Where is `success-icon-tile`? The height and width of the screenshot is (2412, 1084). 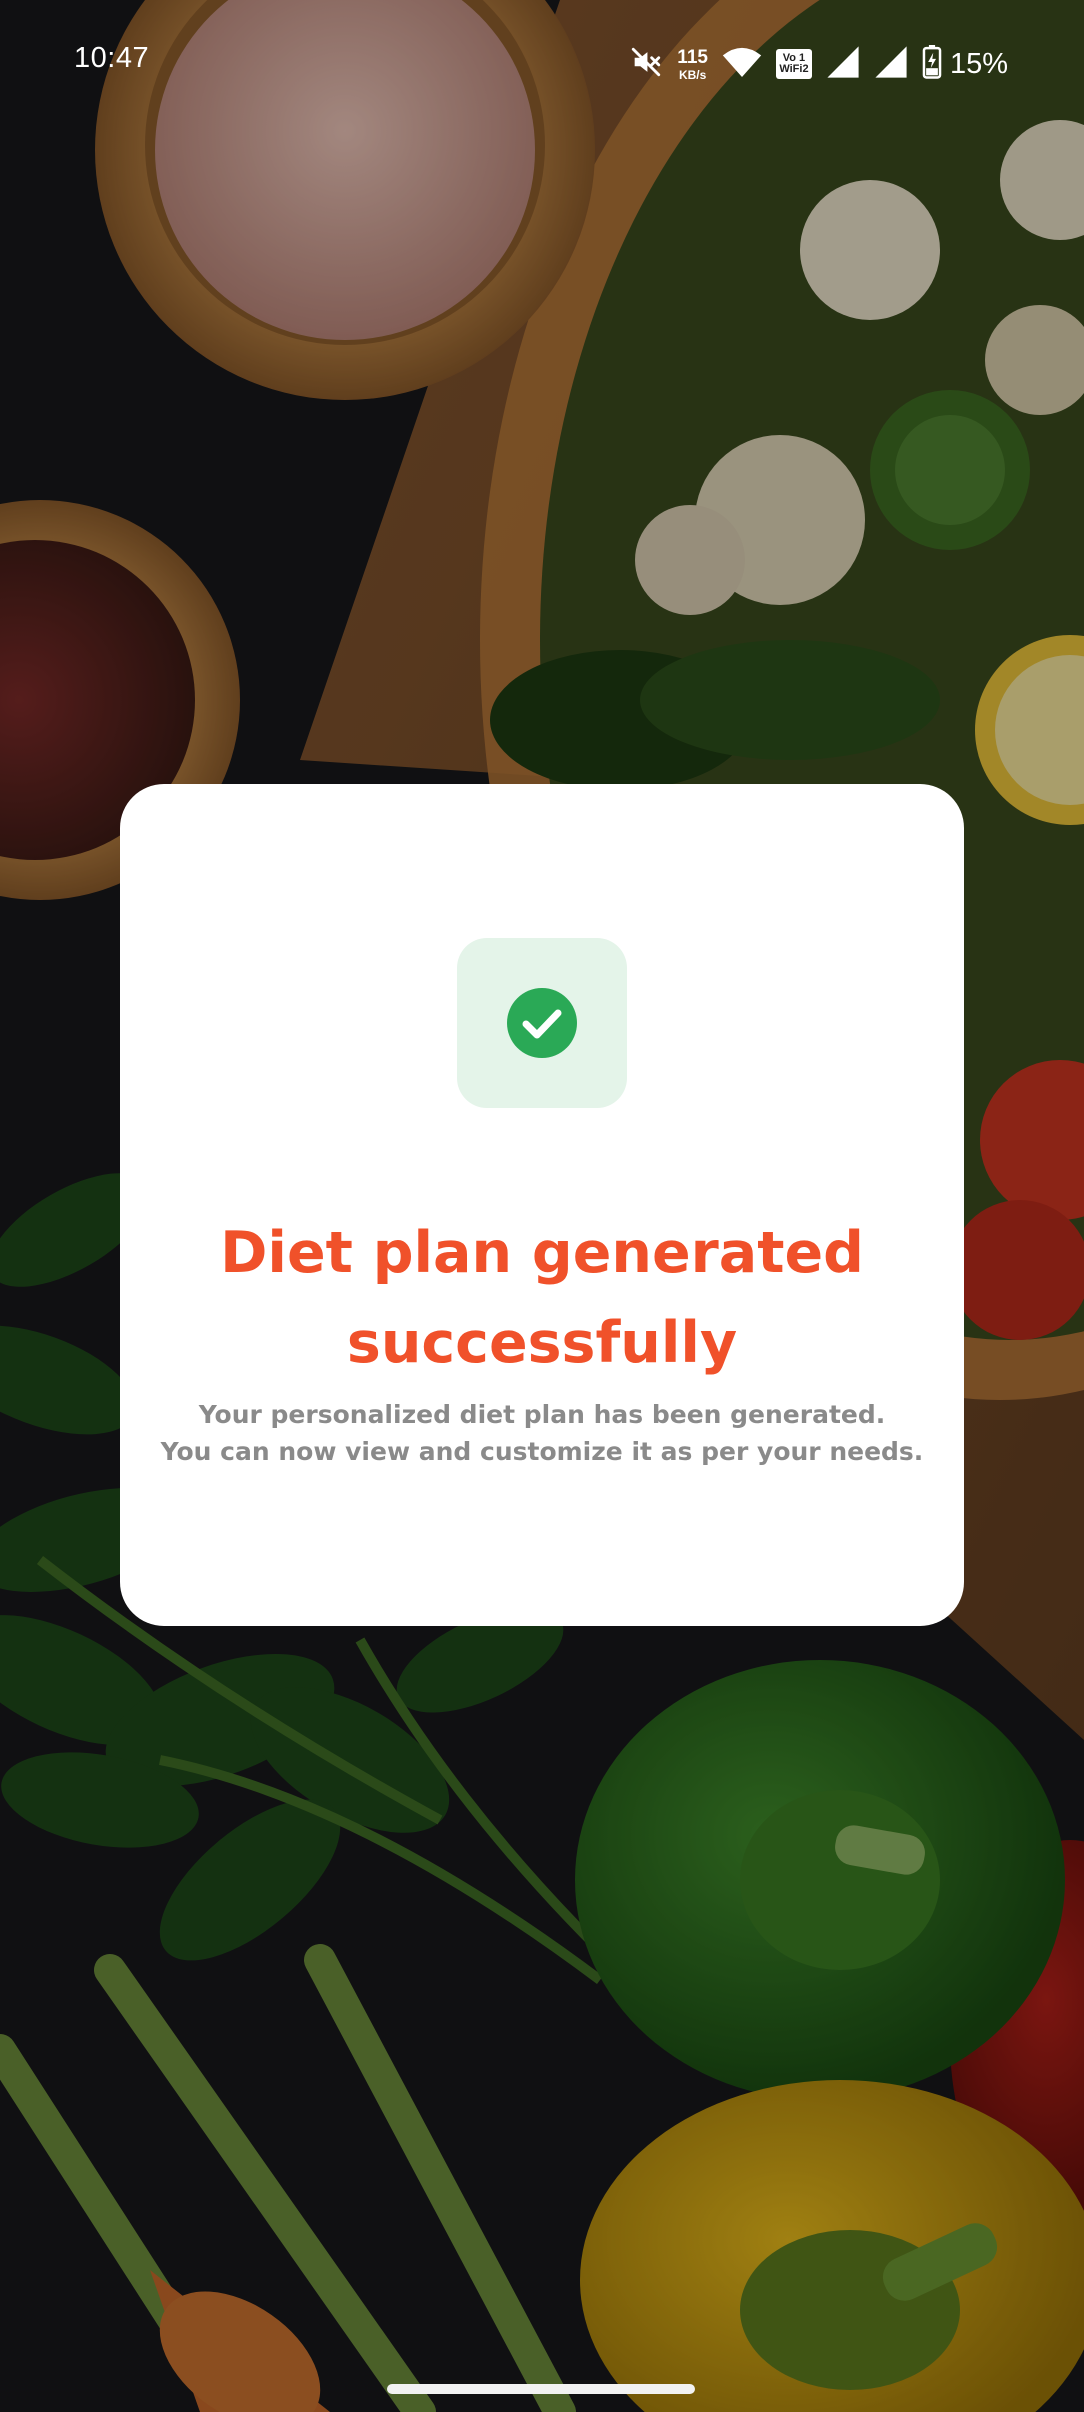 success-icon-tile is located at coordinates (542, 1023).